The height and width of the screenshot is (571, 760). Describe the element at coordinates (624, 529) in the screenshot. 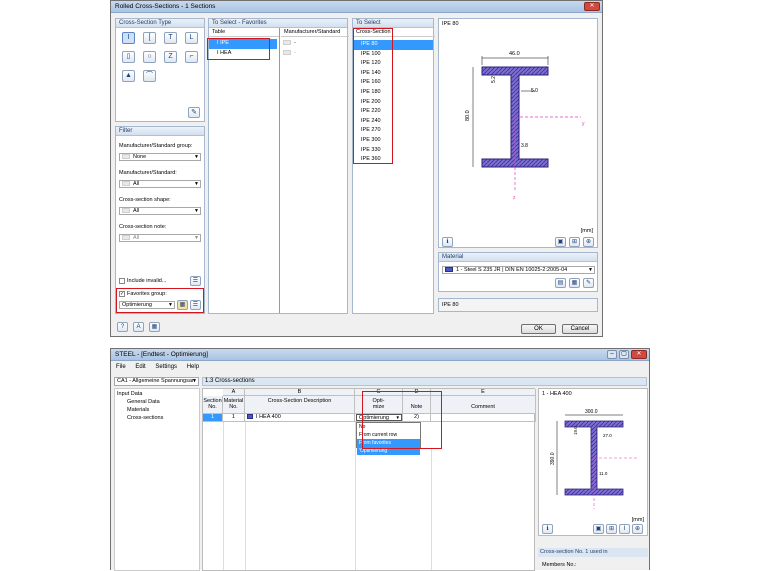

I see `app-section-icon: I` at that location.